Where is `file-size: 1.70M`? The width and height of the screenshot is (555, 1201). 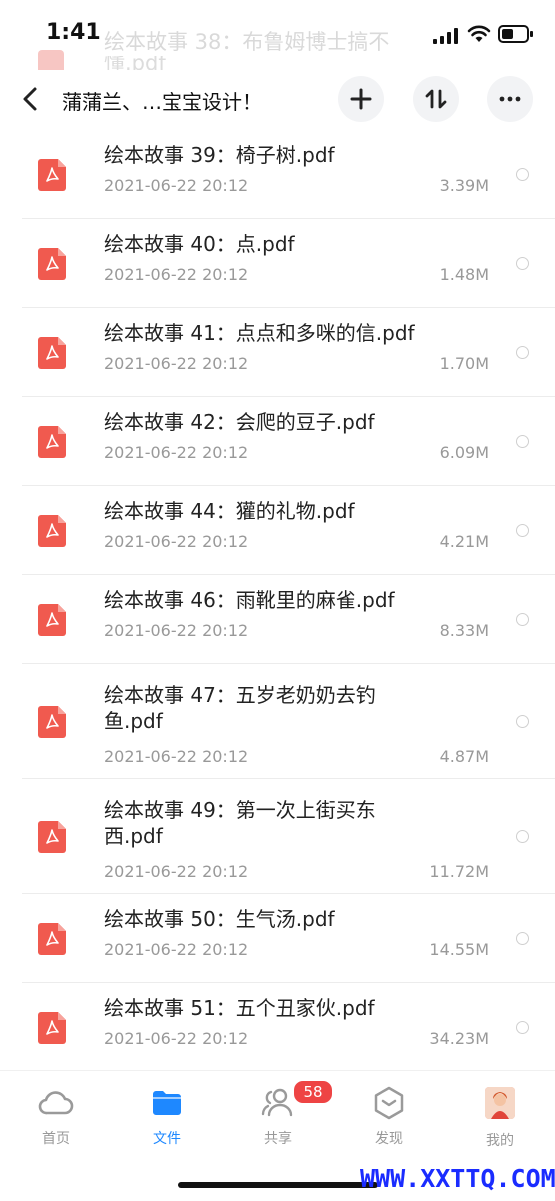
file-size: 1.70M is located at coordinates (464, 363).